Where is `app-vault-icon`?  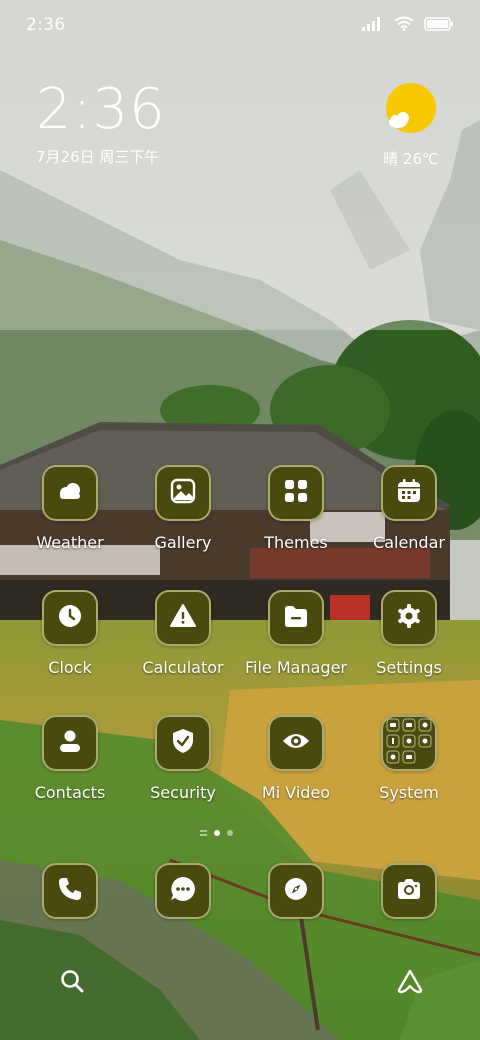 app-vault-icon is located at coordinates (410, 983).